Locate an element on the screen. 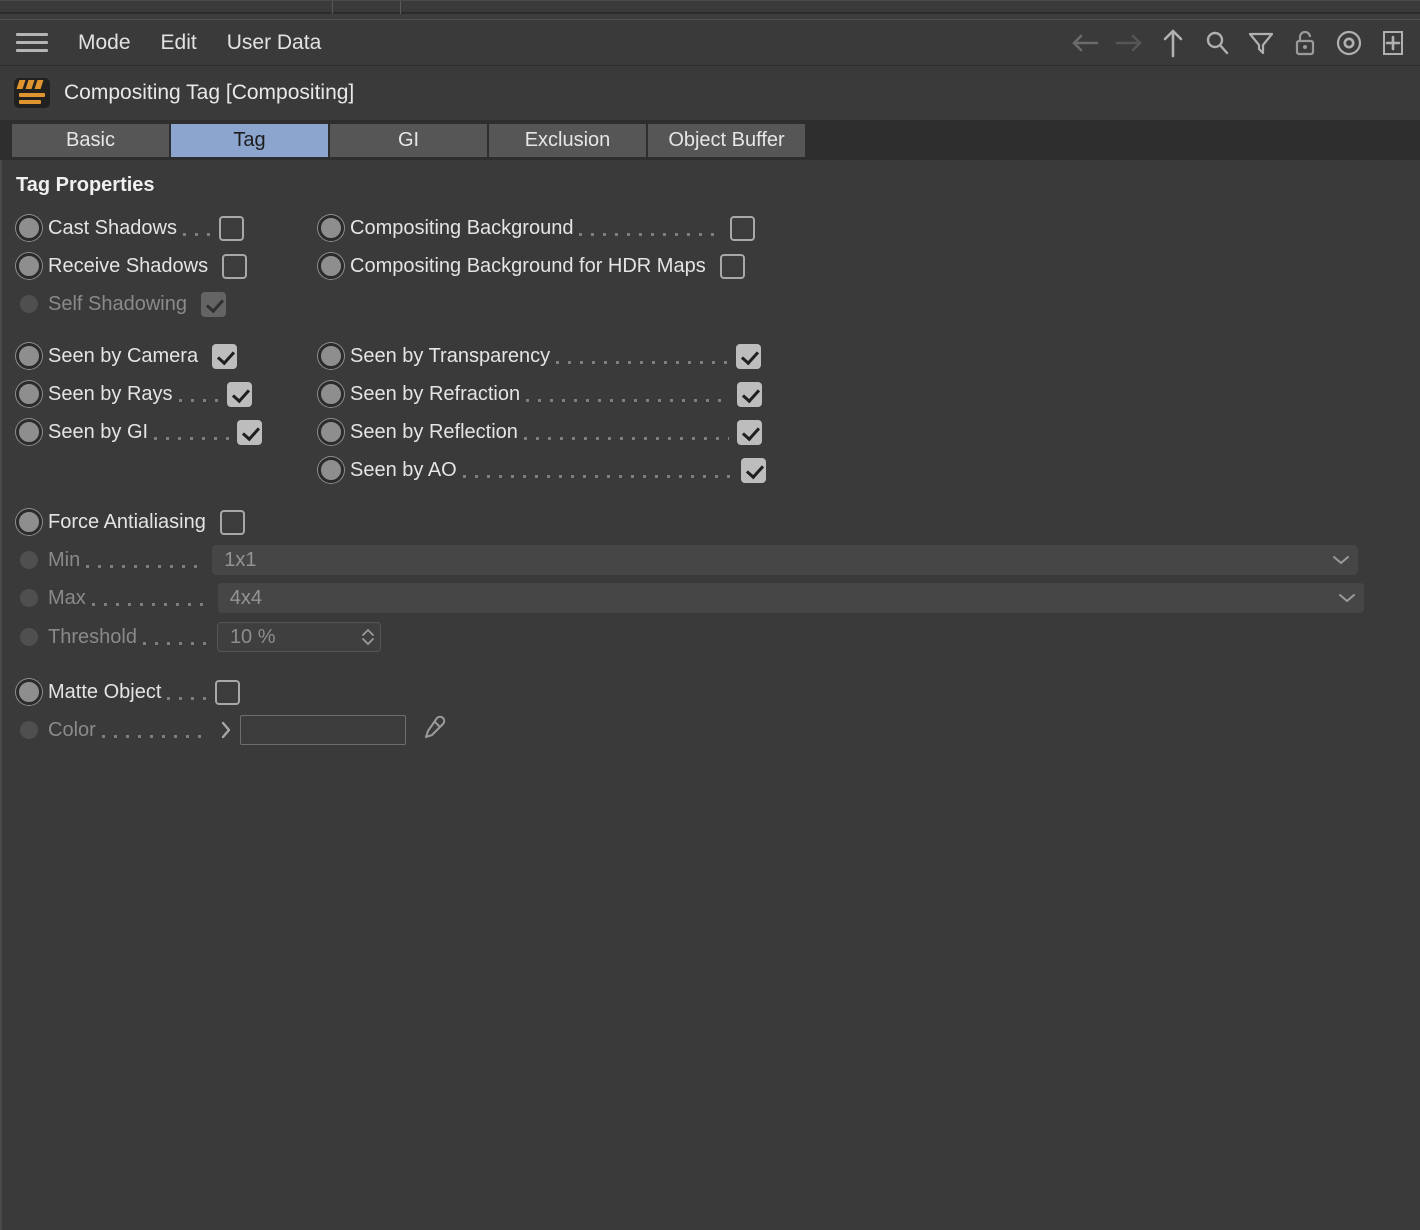 This screenshot has height=1230, width=1420. spinner-threshold is located at coordinates (368, 637).